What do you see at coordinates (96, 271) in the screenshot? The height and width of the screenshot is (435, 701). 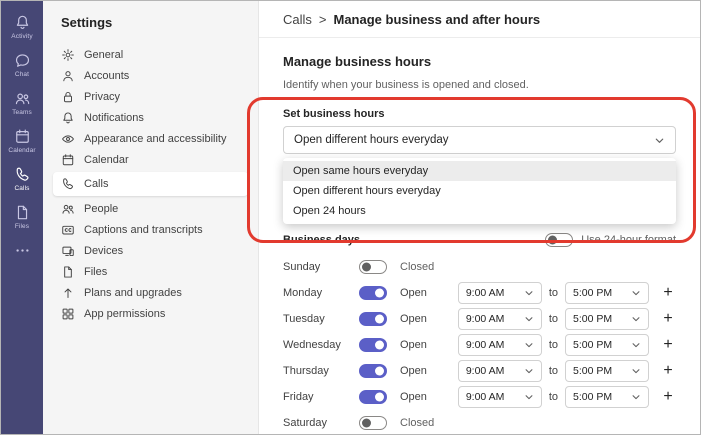 I see `sidebar-item-label: Files` at bounding box center [96, 271].